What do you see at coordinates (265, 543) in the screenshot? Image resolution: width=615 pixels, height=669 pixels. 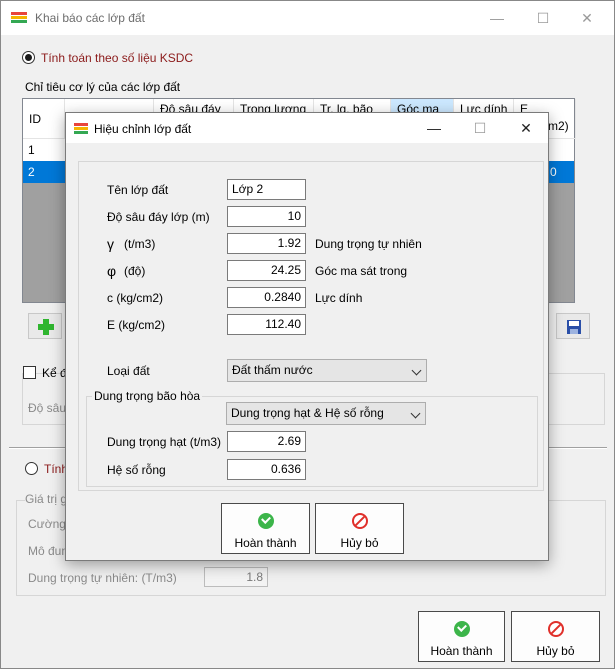 I see `dialog-ok-label: Hoàn thành` at bounding box center [265, 543].